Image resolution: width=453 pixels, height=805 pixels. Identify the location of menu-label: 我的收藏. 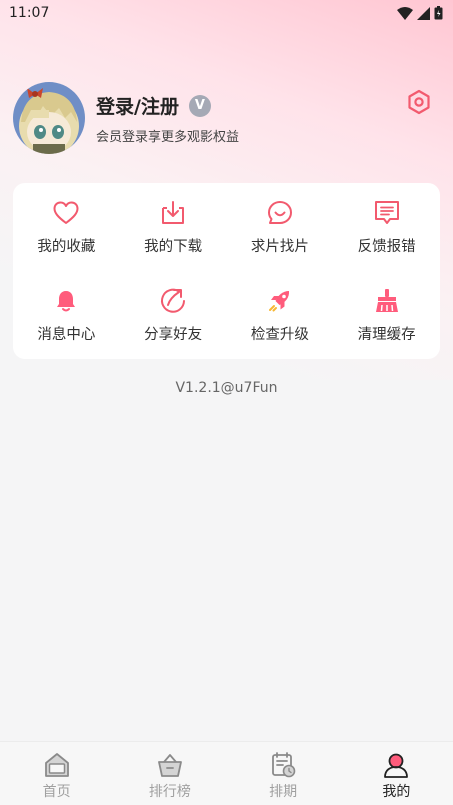
(66, 247).